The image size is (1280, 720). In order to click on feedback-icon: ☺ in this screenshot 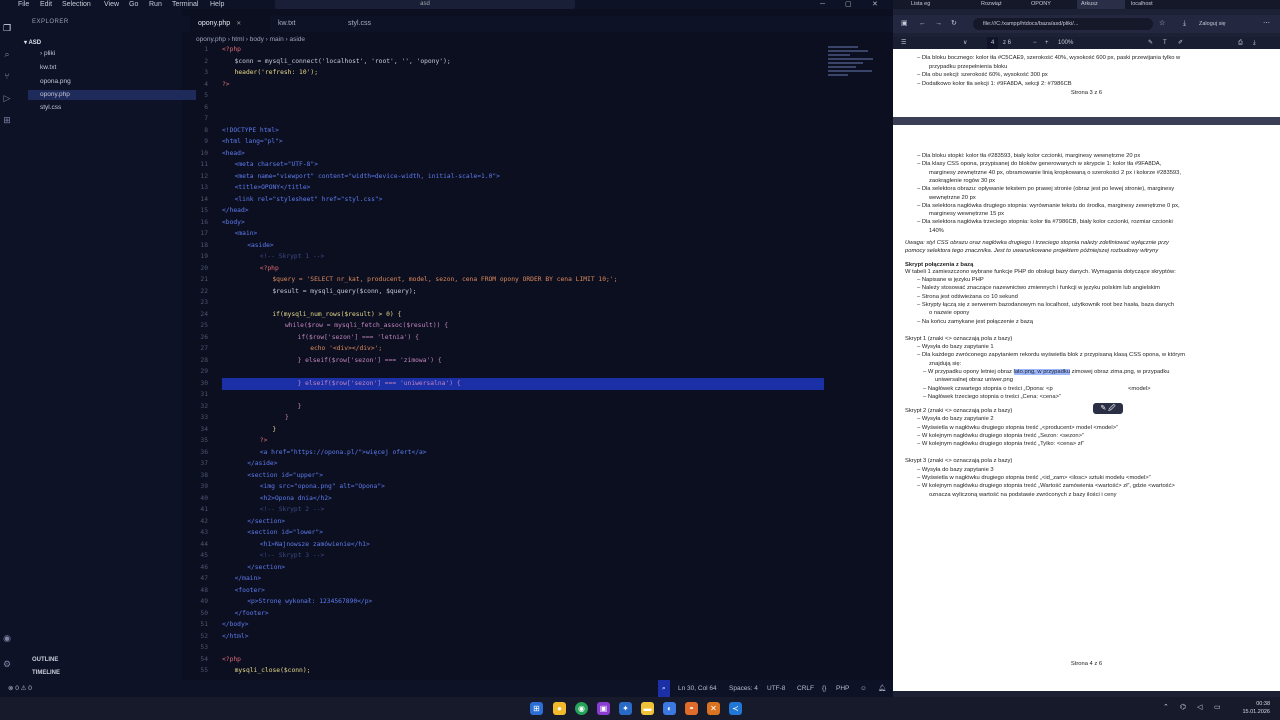, I will do `click(863, 688)`.